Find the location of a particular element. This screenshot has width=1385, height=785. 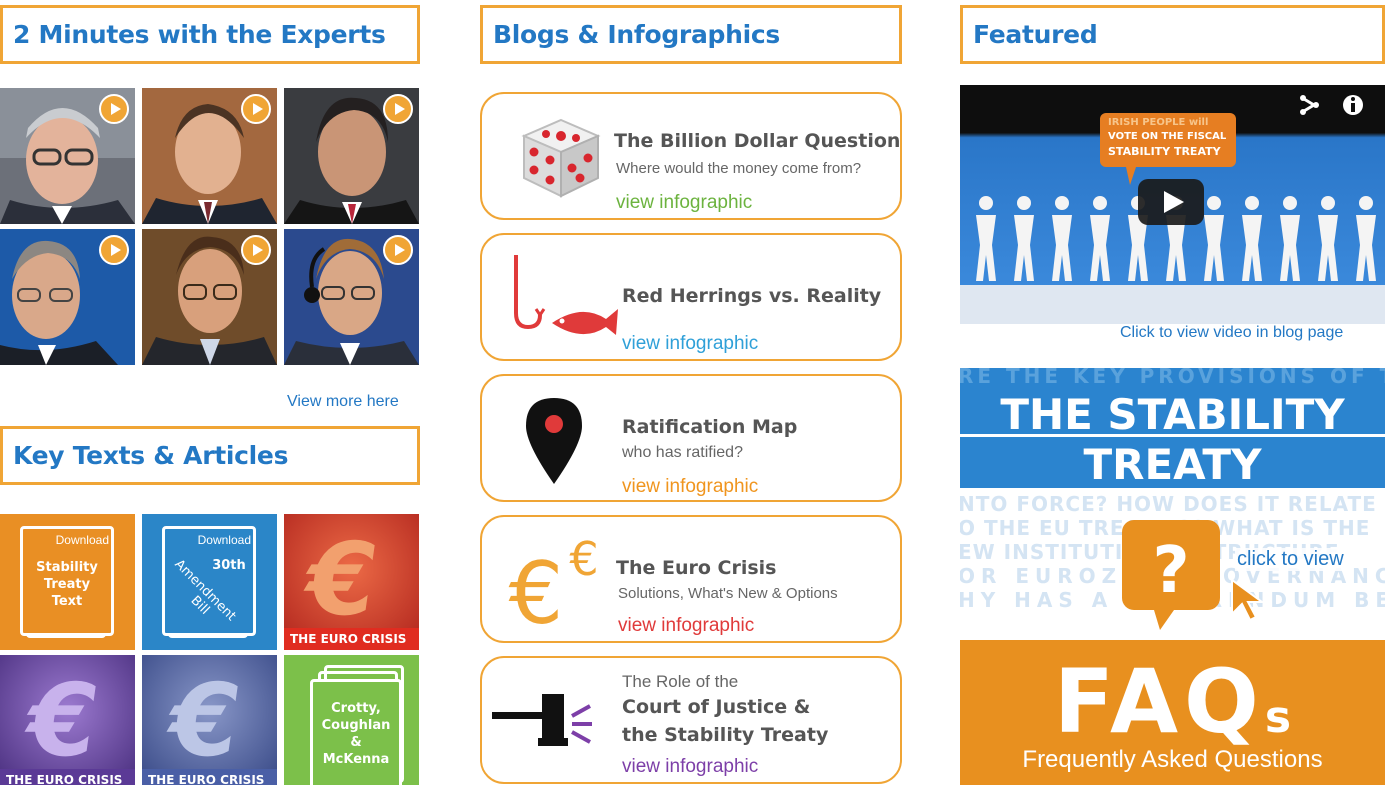

stability-line: Stability is located at coordinates (67, 567).